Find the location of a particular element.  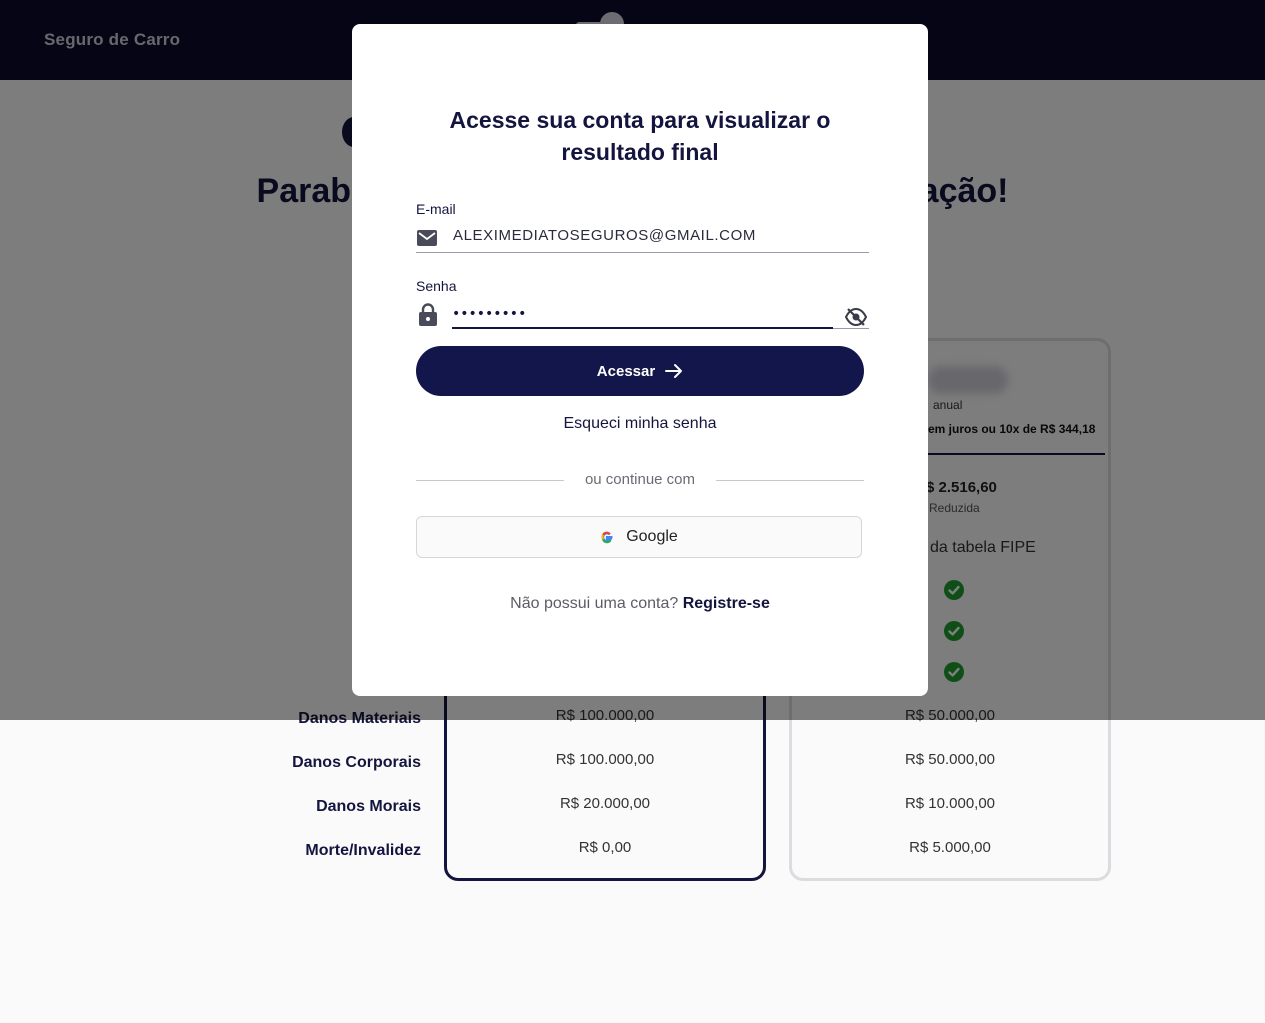

eye-off-icon is located at coordinates (856, 317).